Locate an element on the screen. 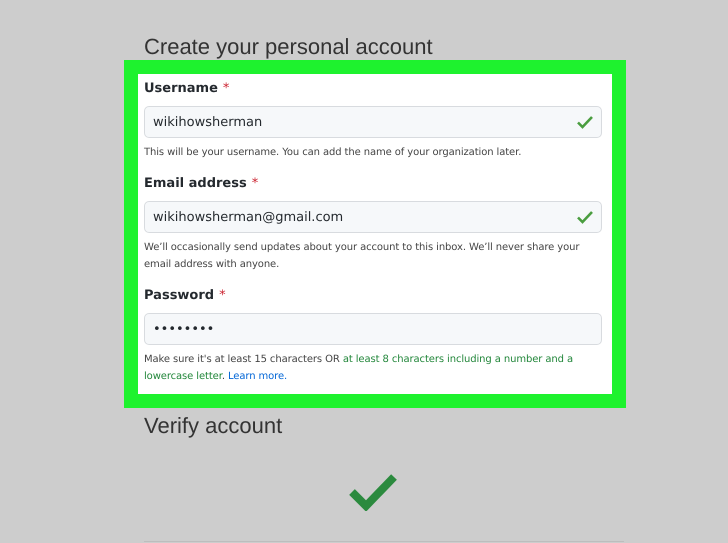 Image resolution: width=728 pixels, height=543 pixels. input-field: wikihowsherman is located at coordinates (373, 122).